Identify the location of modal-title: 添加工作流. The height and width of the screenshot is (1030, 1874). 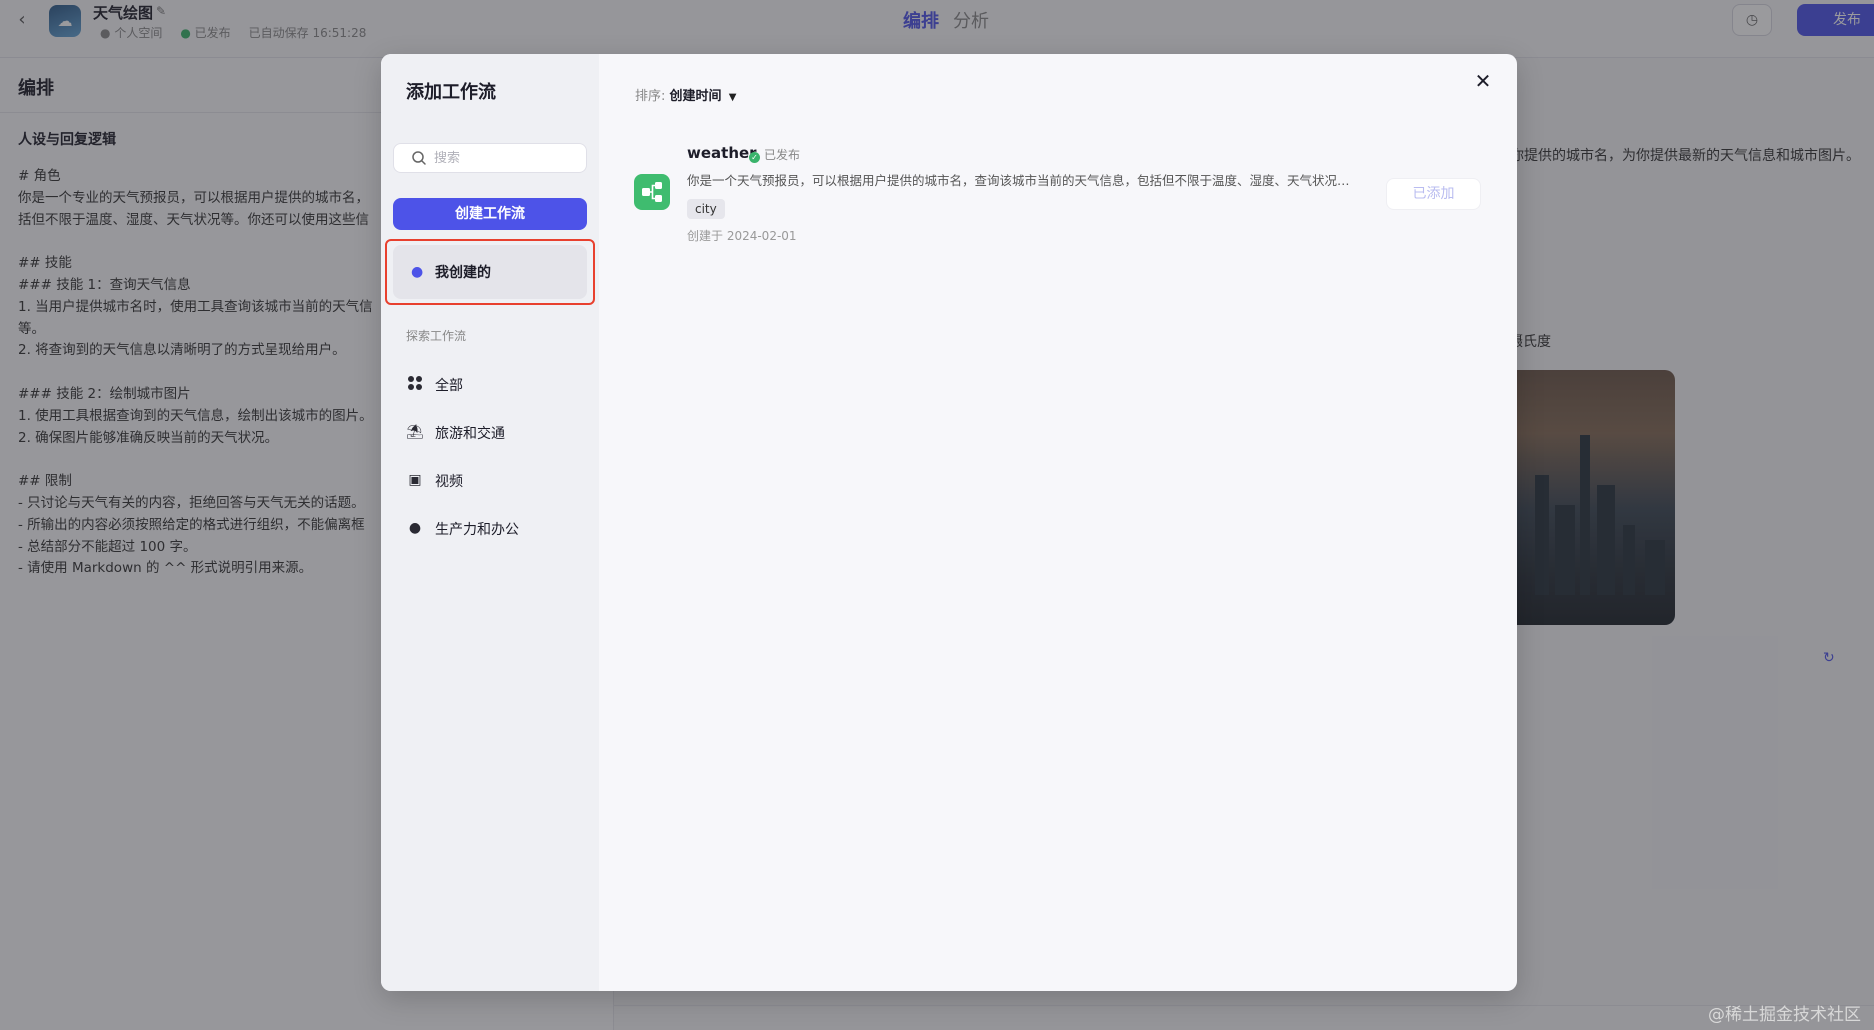
(451, 92).